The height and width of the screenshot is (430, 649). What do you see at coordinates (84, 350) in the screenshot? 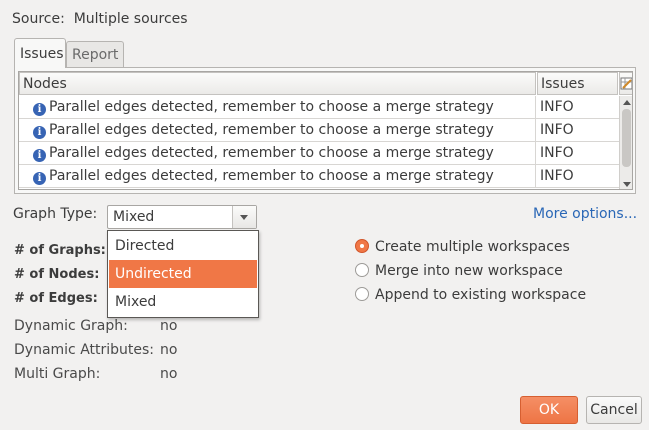
I see `dynamic-attributes-label: Dynamic Attributes:` at bounding box center [84, 350].